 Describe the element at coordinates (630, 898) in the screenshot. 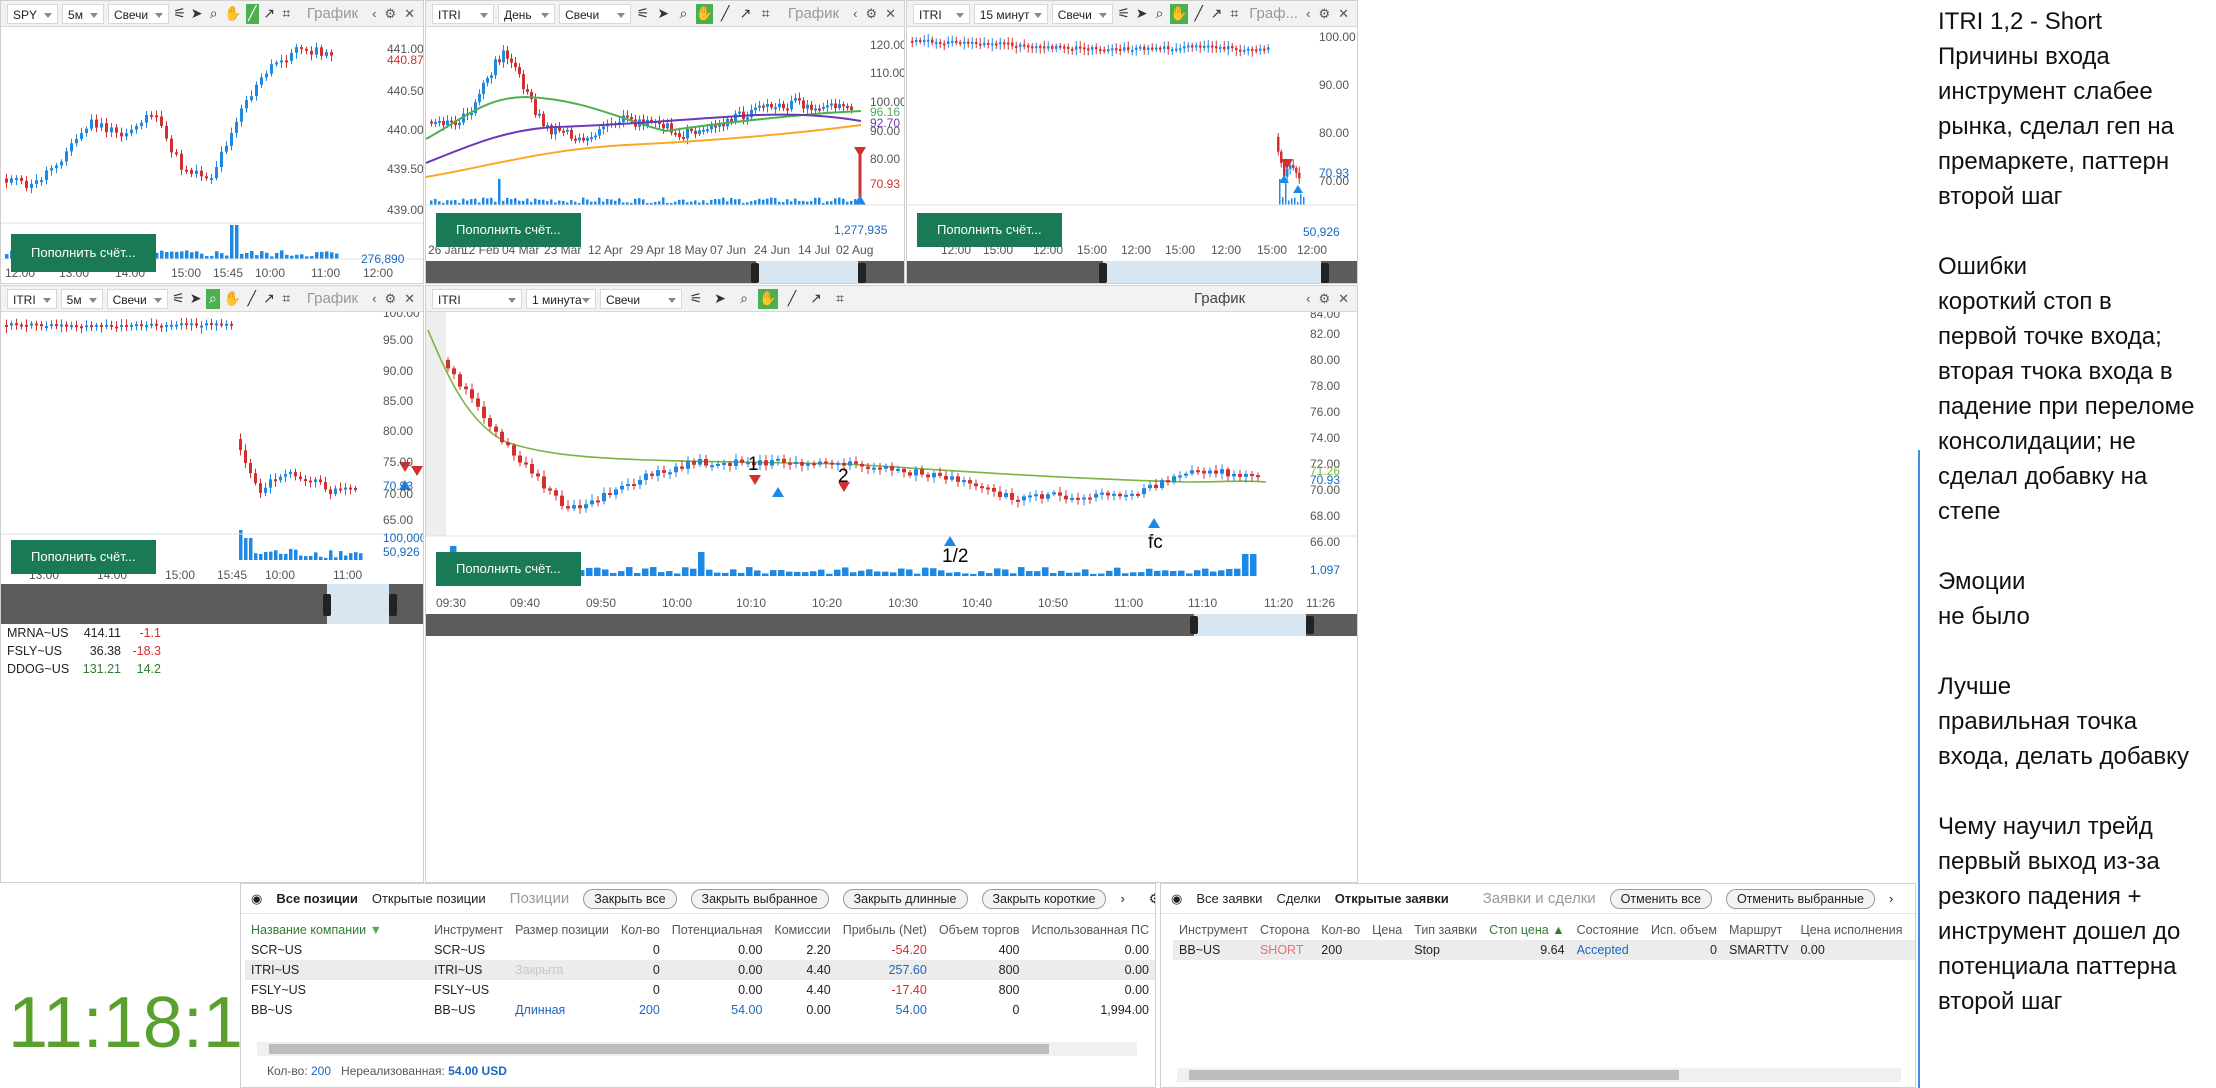

I see `close-all-button: Закрыть все` at that location.